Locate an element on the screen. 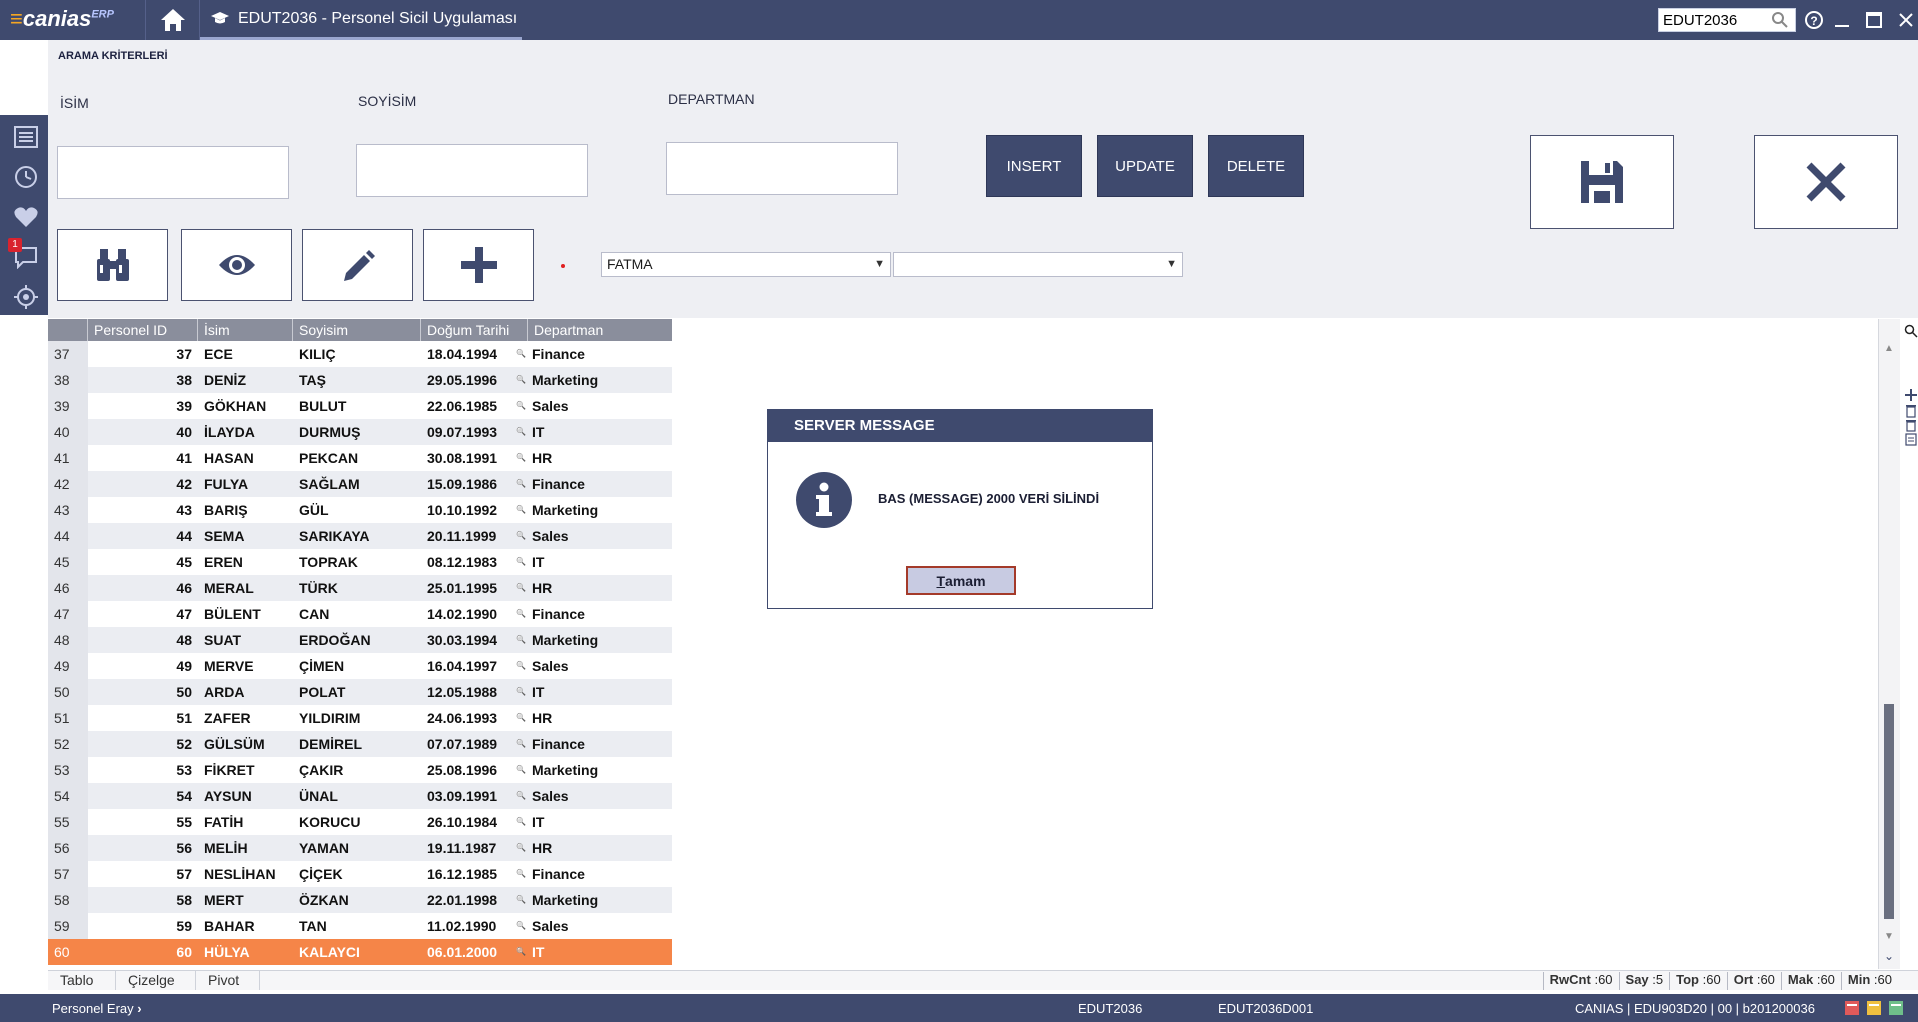 The width and height of the screenshot is (1918, 1022). table-row: 40 40 İLAYDA DURMUŞ 09.07.1993 🔍 IT is located at coordinates (360, 432).